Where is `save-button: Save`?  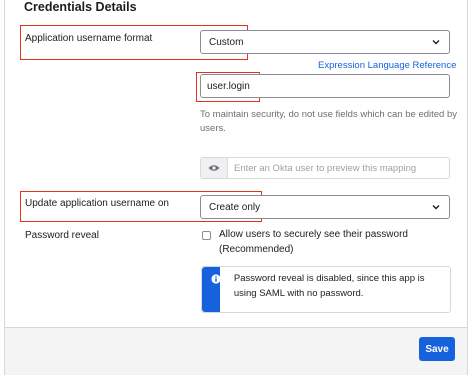 save-button: Save is located at coordinates (437, 349).